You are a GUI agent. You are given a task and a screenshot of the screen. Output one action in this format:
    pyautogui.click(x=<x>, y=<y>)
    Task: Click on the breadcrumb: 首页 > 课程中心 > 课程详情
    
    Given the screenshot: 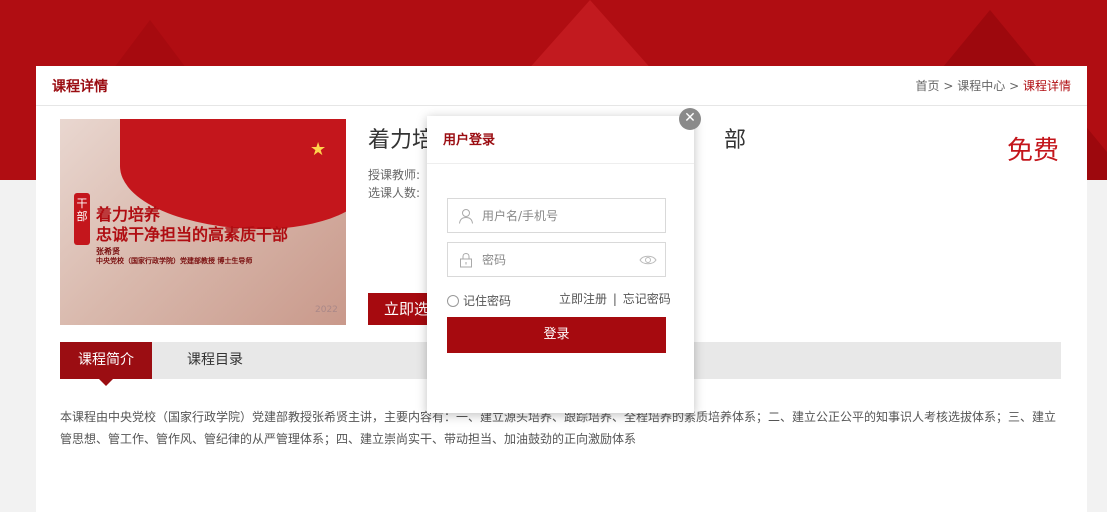 What is the action you would take?
    pyautogui.click(x=993, y=85)
    